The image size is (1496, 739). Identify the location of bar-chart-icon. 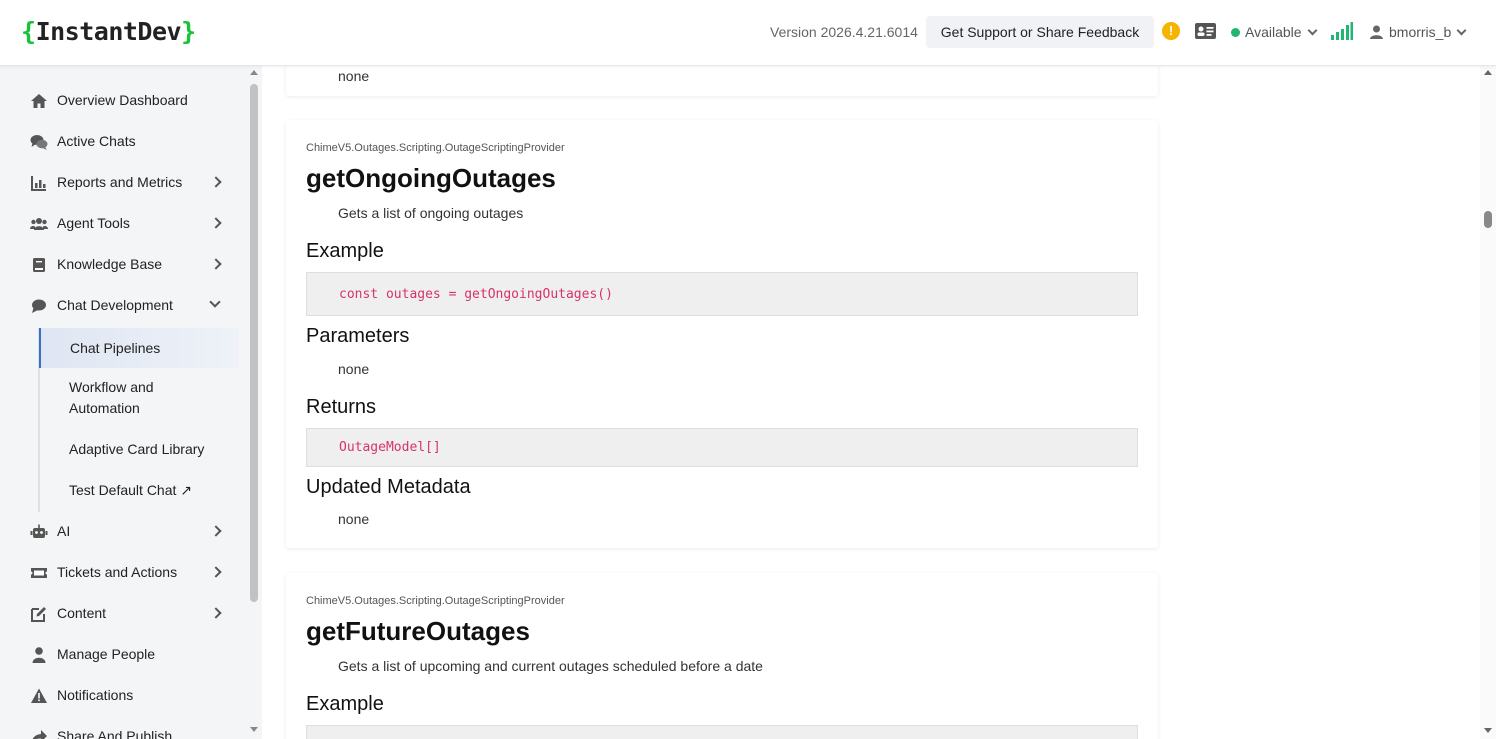
(38, 183).